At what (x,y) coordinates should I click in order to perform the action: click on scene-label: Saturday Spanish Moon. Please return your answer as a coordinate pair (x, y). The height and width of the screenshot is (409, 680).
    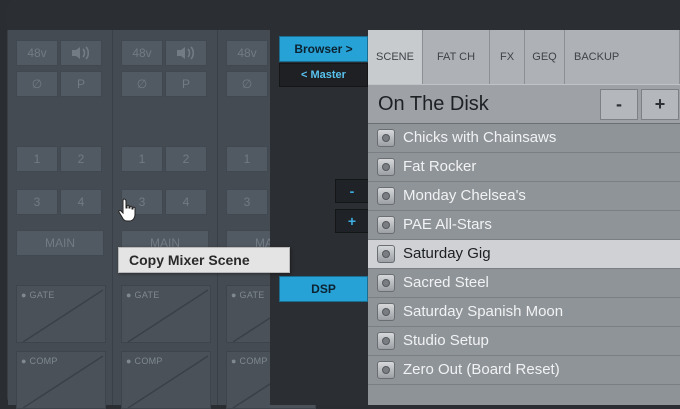
    Looking at the image, I should click on (483, 311).